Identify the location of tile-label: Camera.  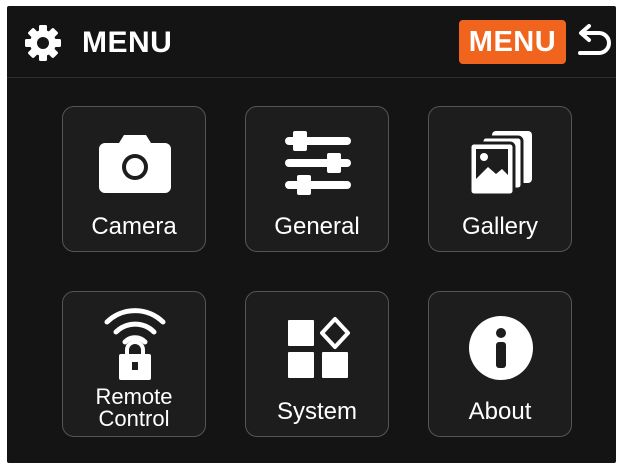
(134, 226).